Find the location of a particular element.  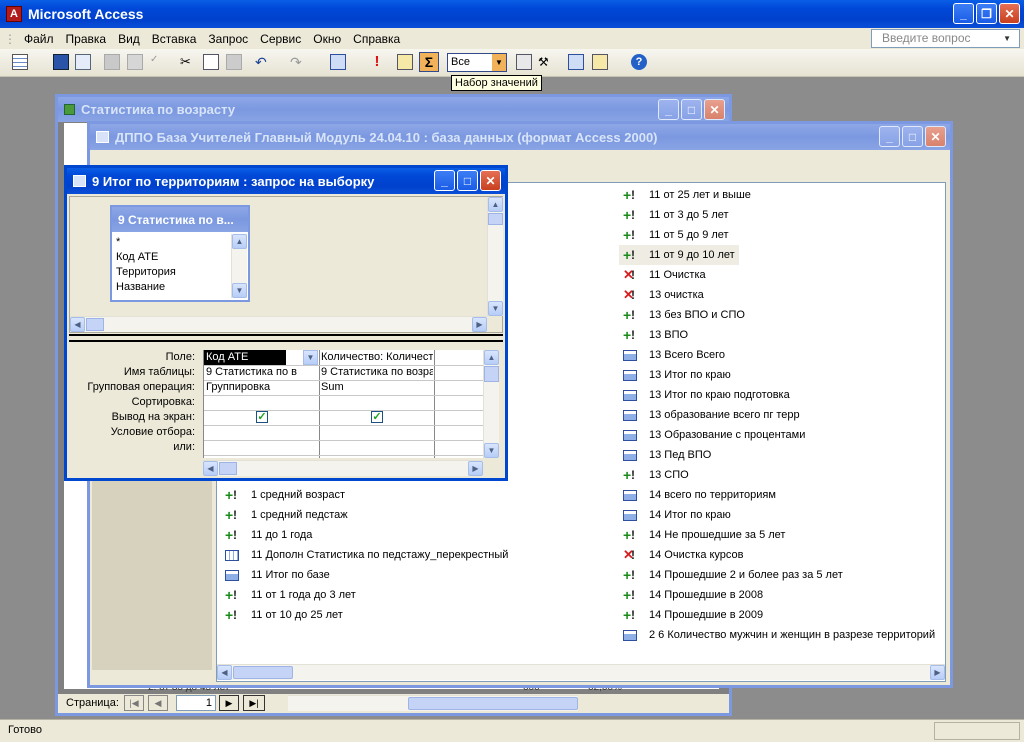

query-list-item: 14 всего по территориям is located at coordinates (777, 495).